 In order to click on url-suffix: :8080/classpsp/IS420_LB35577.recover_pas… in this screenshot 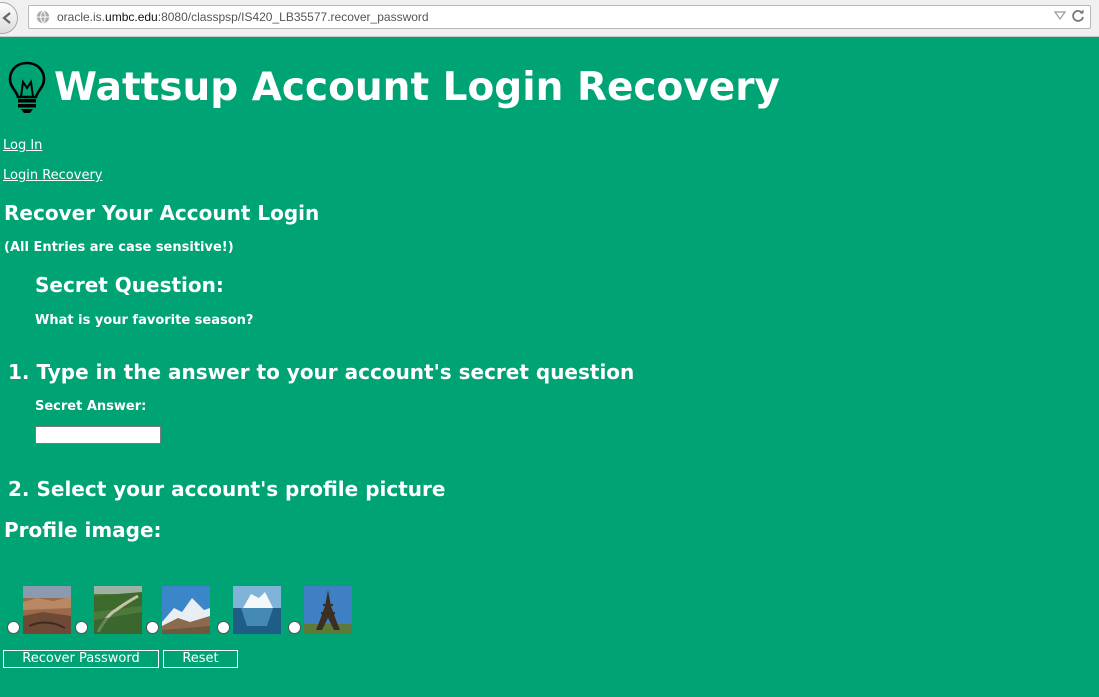, I will do `click(293, 17)`.